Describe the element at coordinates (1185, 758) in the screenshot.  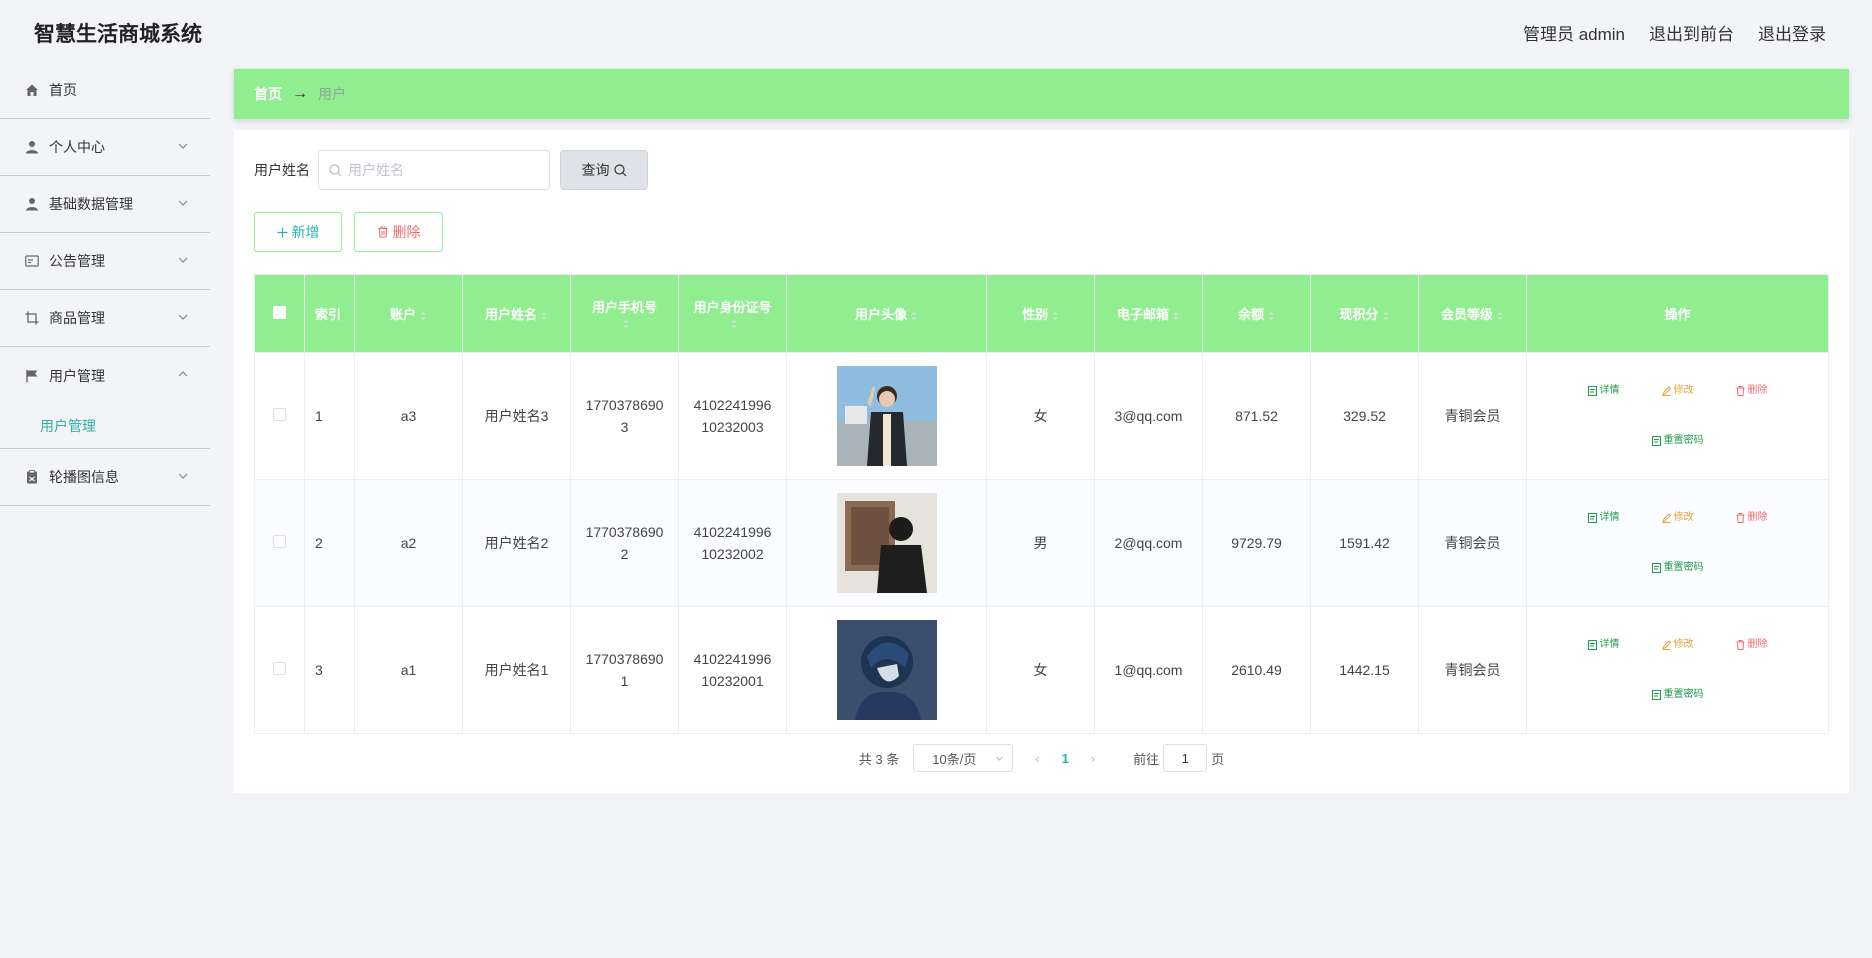
I see `goto-page-input` at that location.